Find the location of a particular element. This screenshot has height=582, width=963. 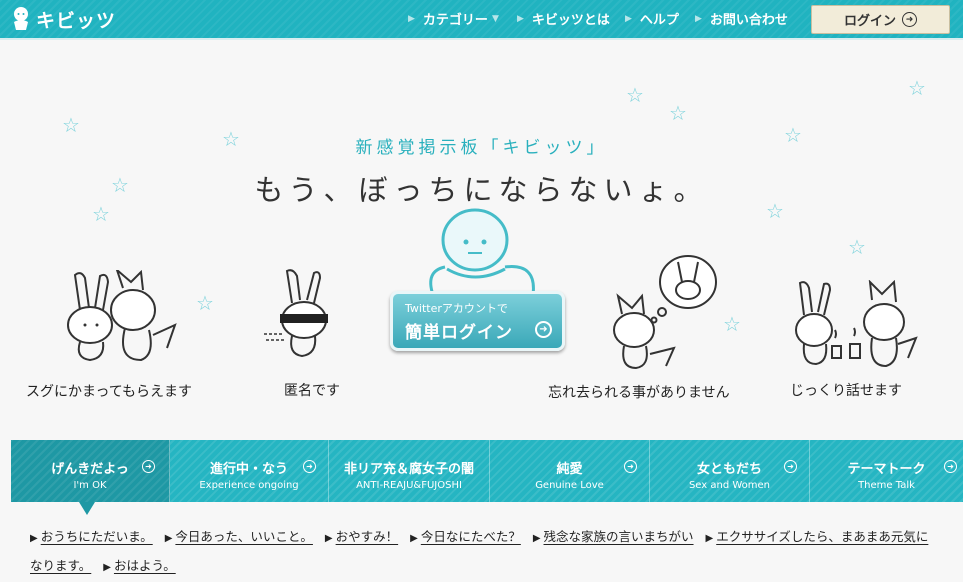

login-button: ログイン ➜ is located at coordinates (880, 19).